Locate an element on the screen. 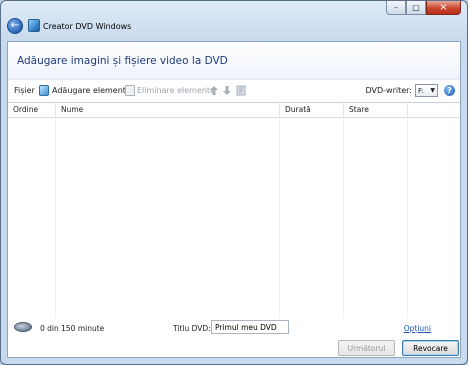 This screenshot has height=365, width=468. back-arrow-icon: ← is located at coordinates (15, 25).